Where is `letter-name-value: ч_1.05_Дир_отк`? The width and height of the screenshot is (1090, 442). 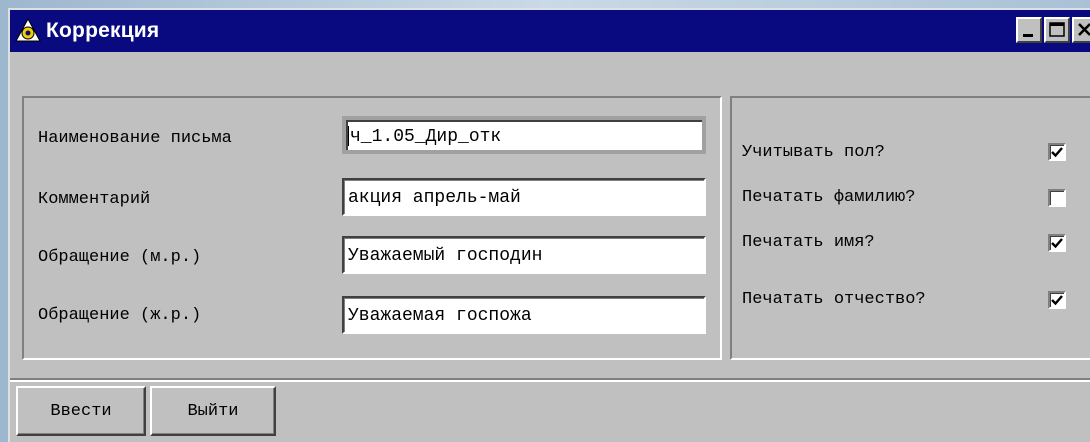
letter-name-value: ч_1.05_Дир_отк is located at coordinates (426, 136).